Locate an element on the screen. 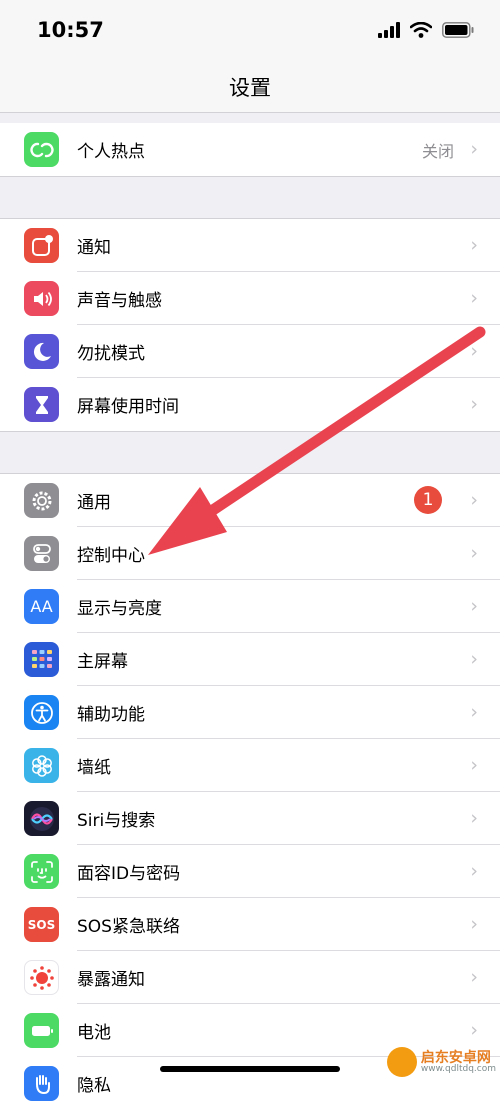  row-value: 关闭 is located at coordinates (437, 151).